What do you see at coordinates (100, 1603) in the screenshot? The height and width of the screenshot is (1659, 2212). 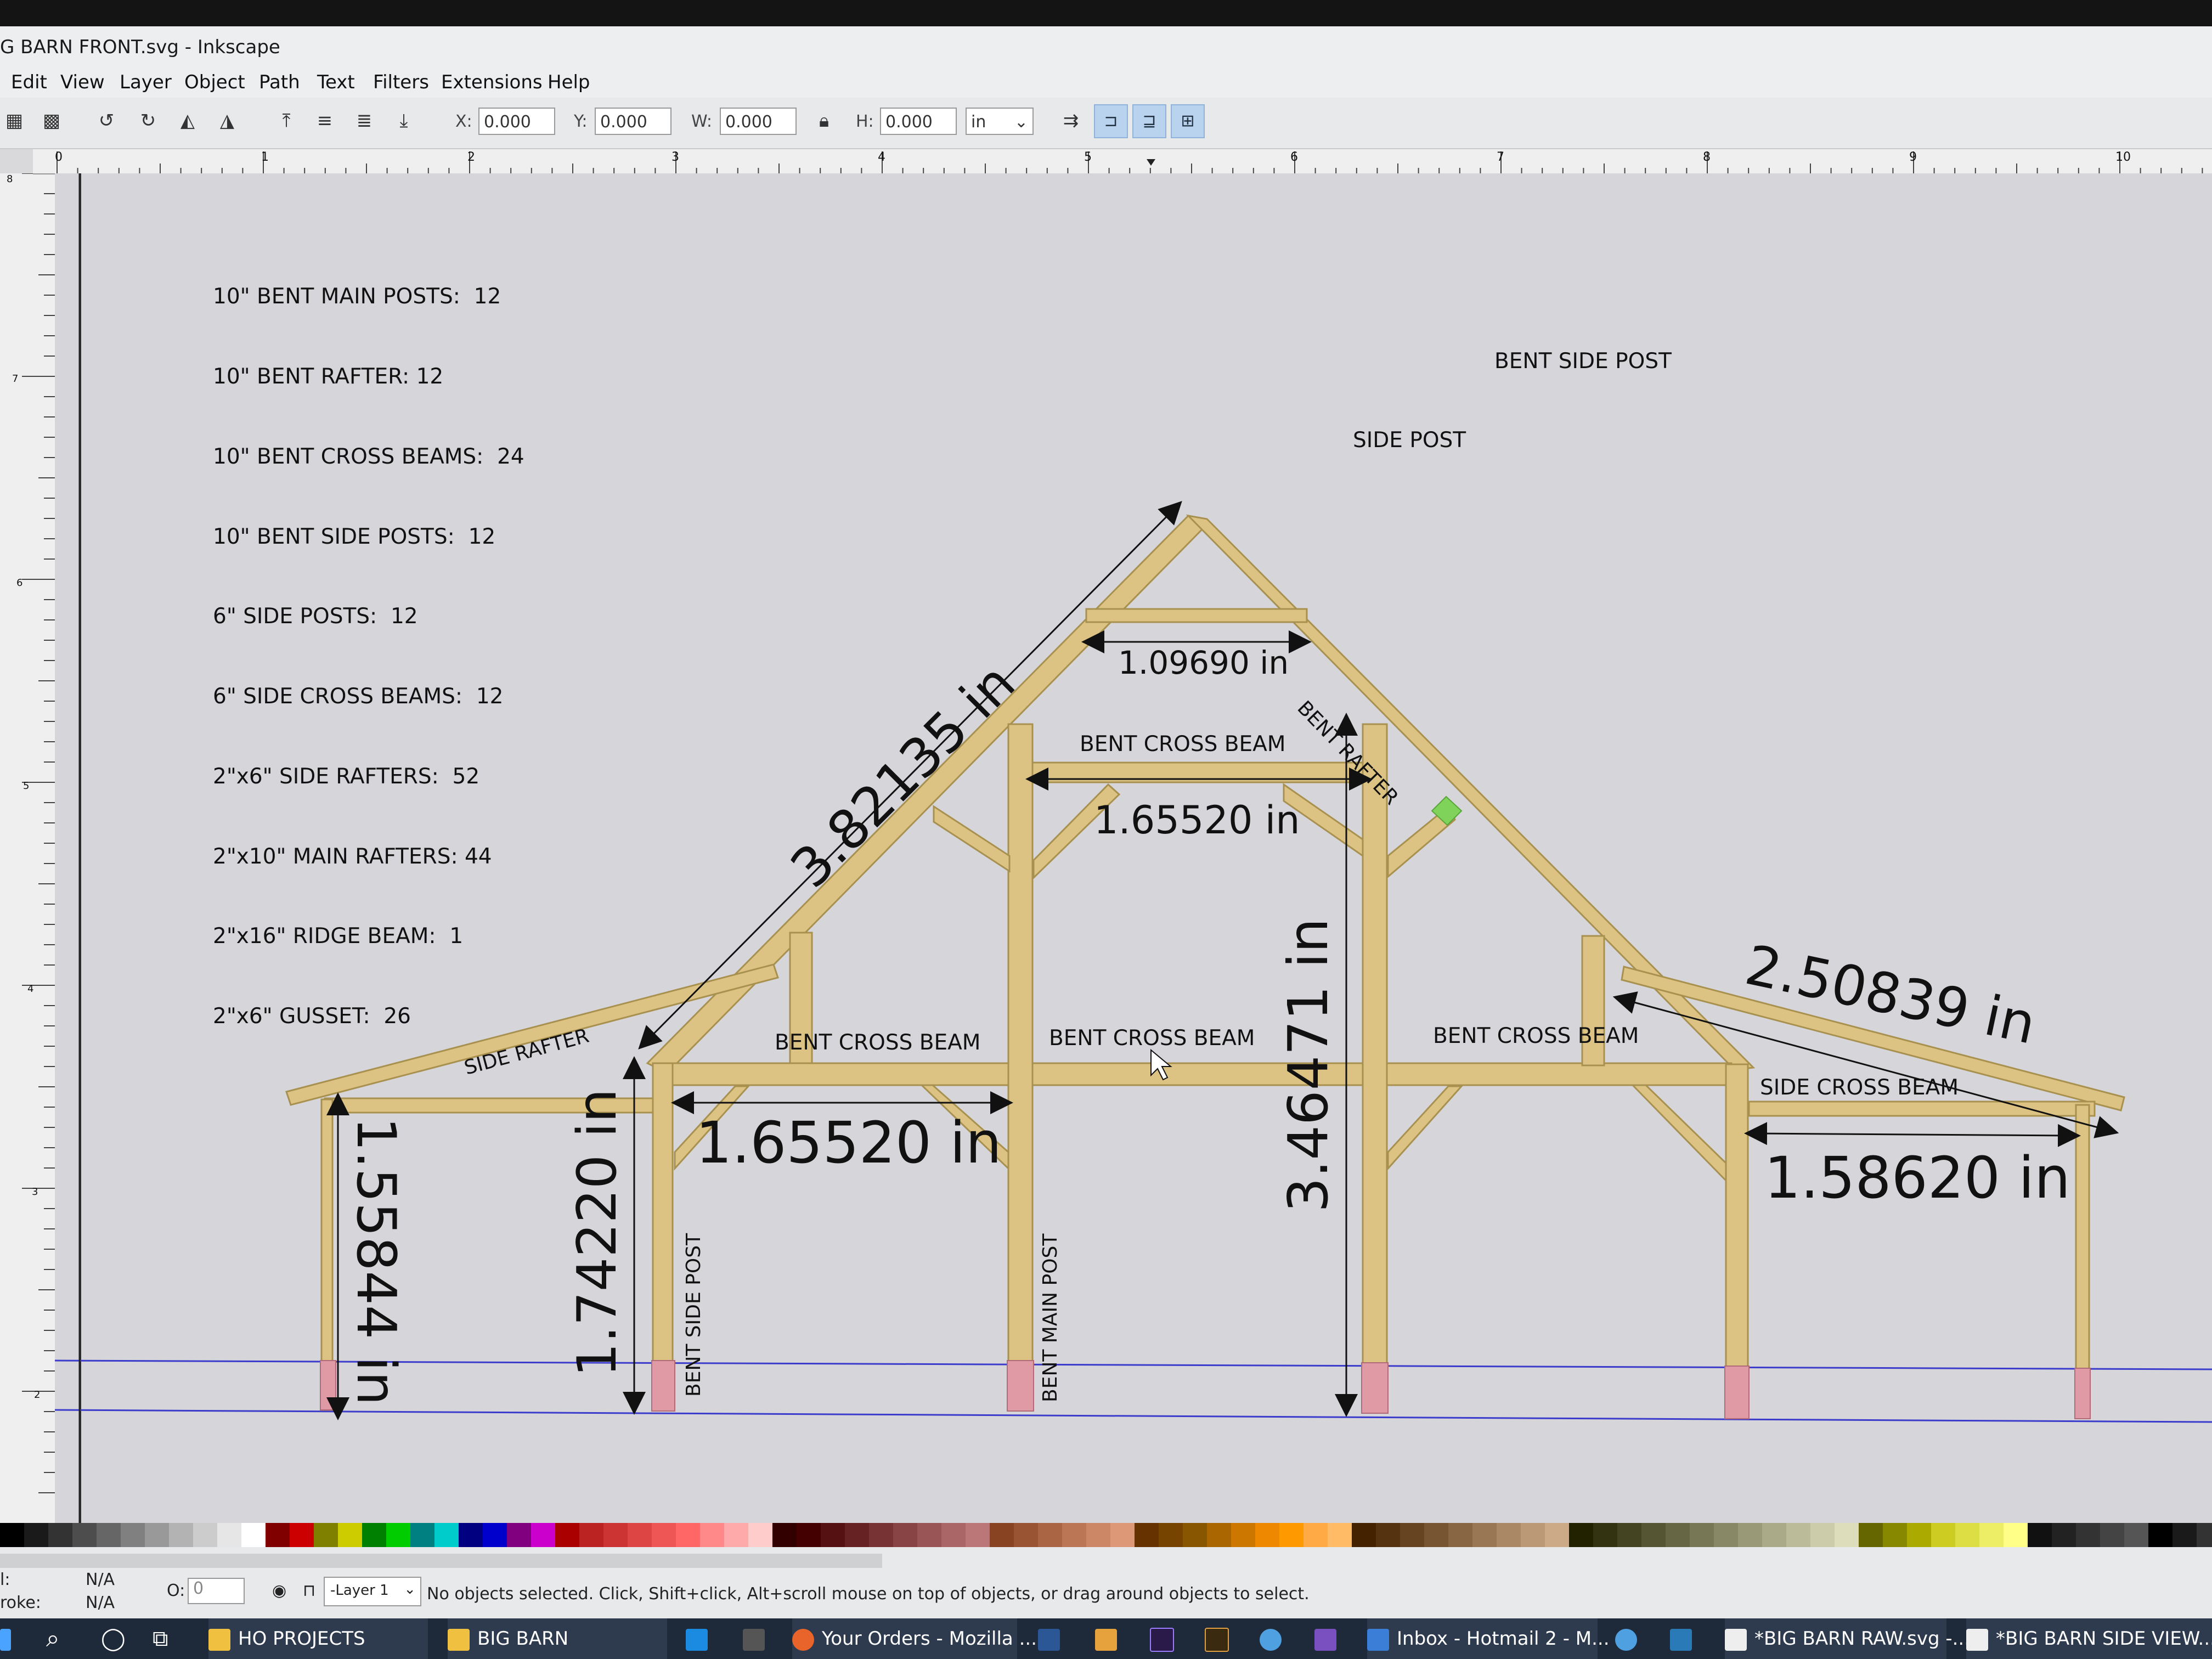 I see `stroke-value: N/A` at bounding box center [100, 1603].